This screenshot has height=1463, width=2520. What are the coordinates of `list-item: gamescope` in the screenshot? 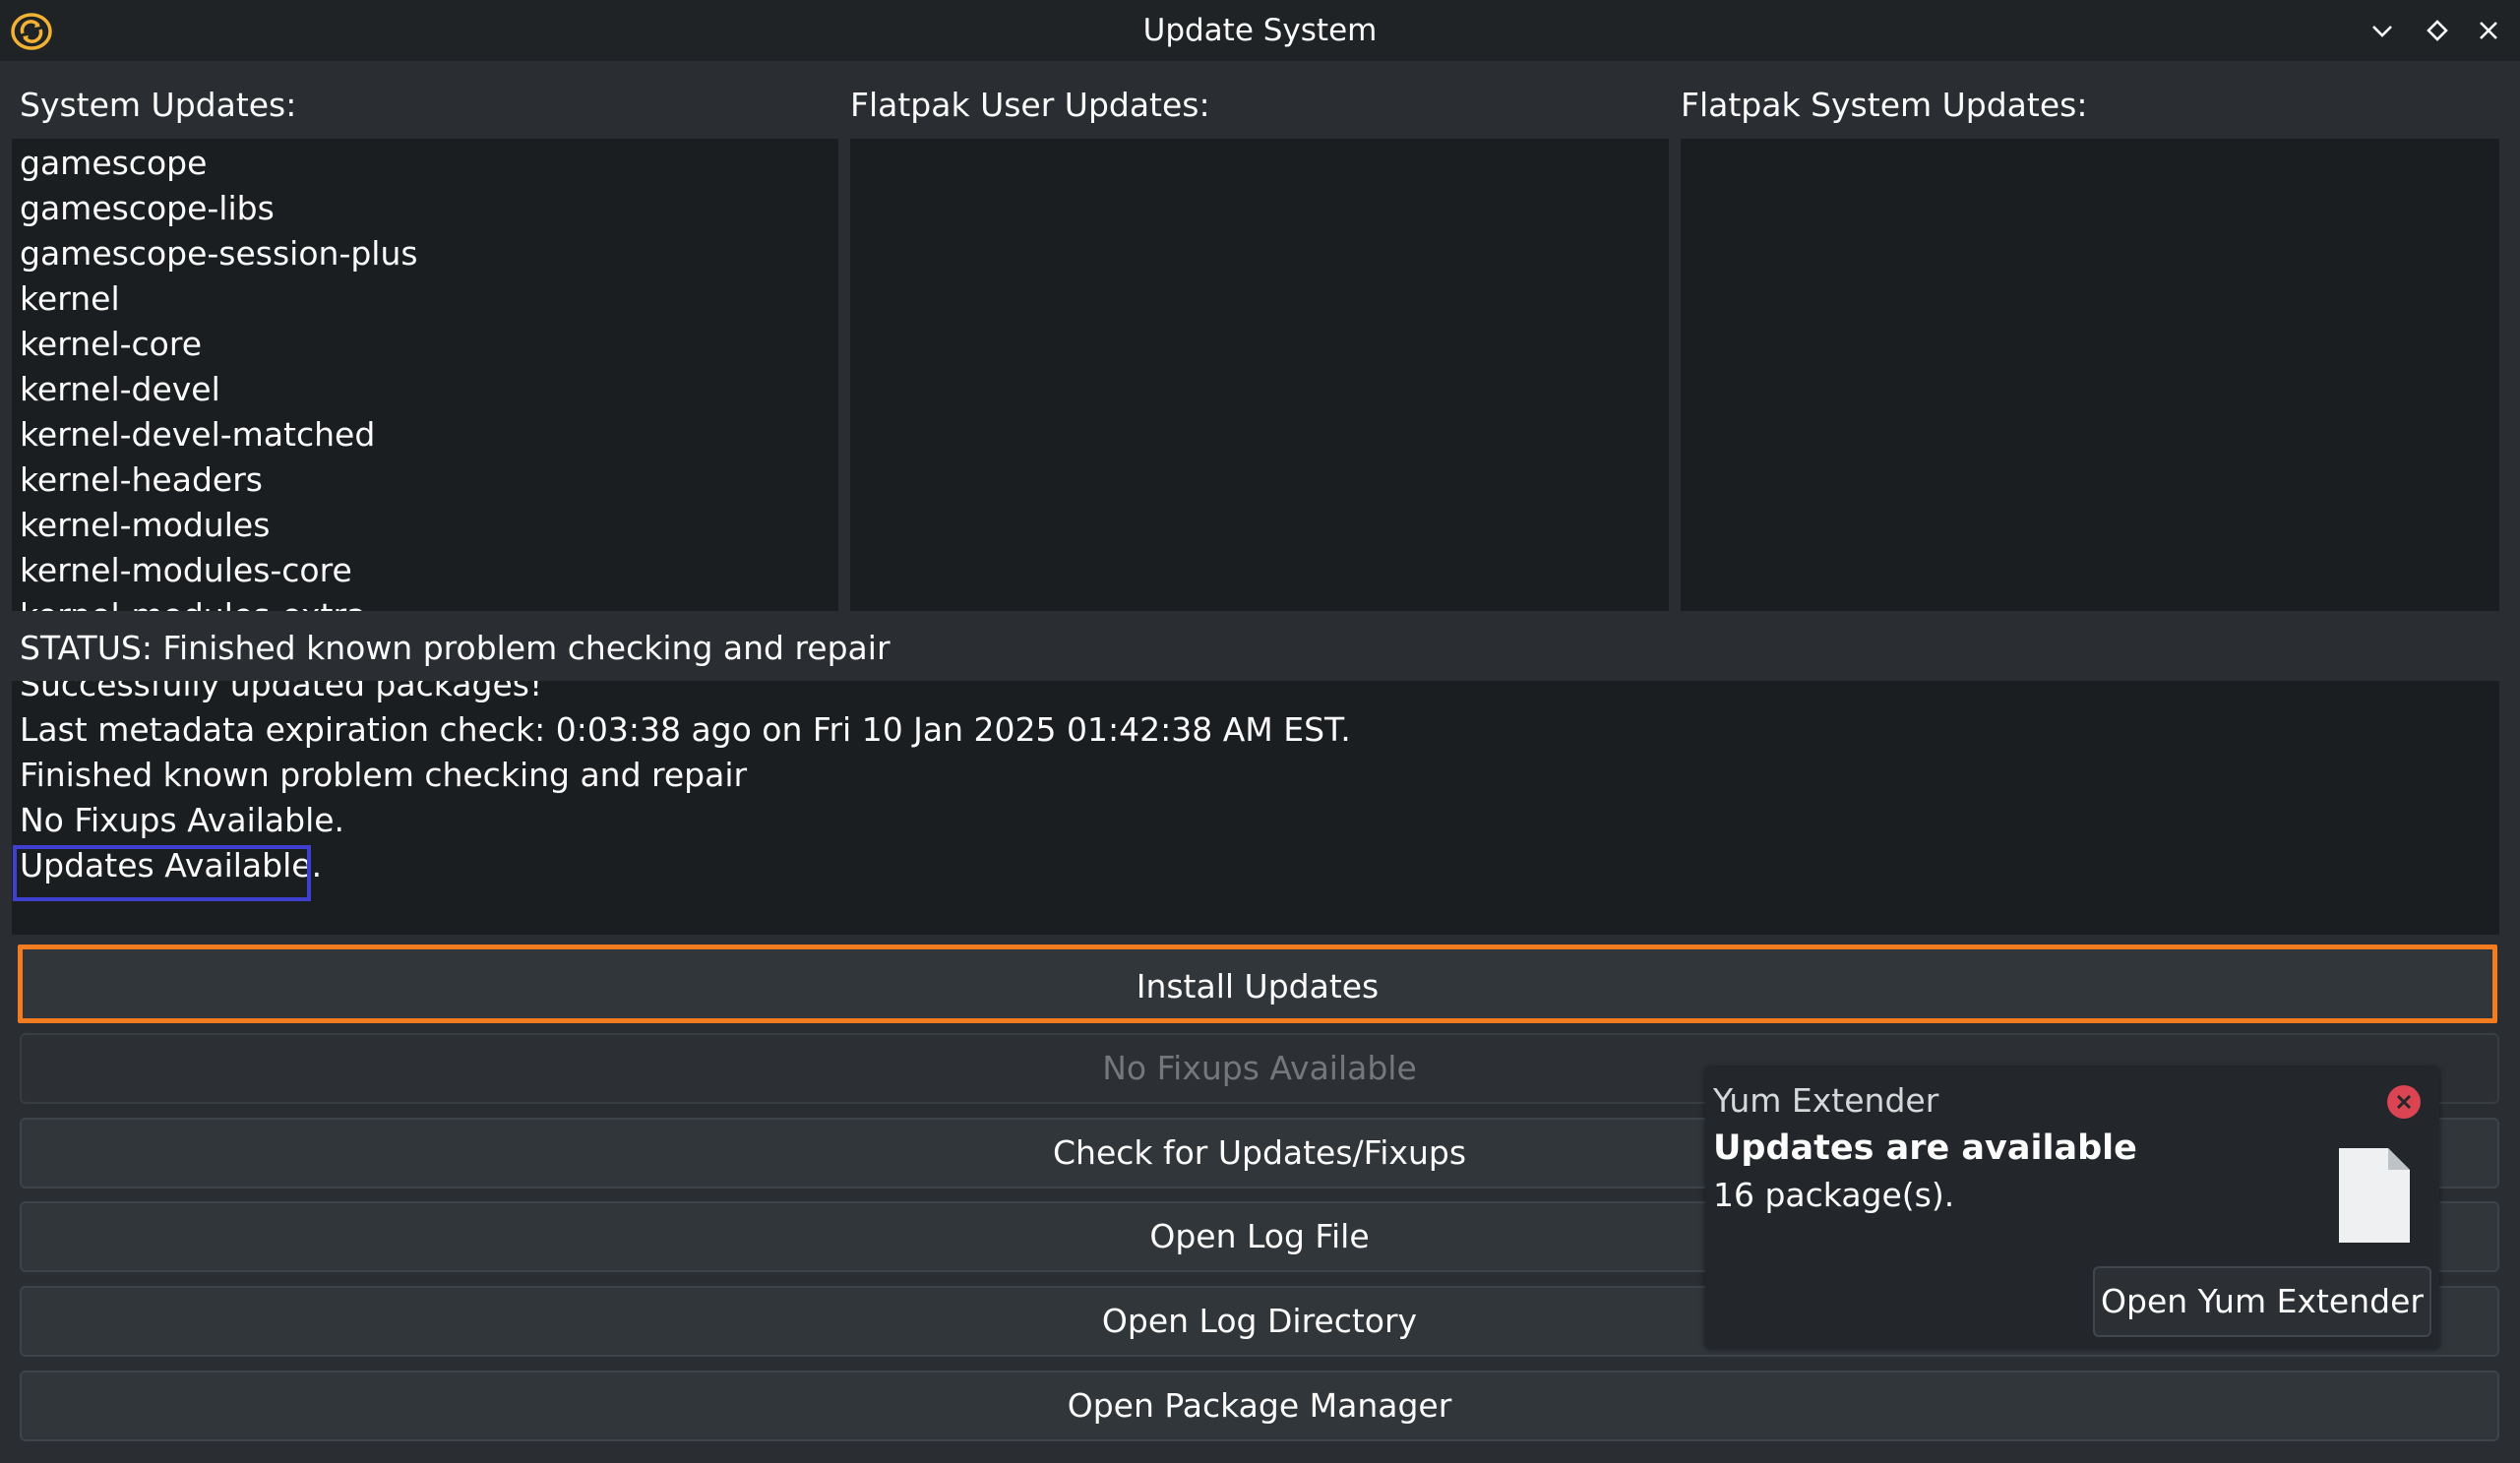 It's located at (425, 163).